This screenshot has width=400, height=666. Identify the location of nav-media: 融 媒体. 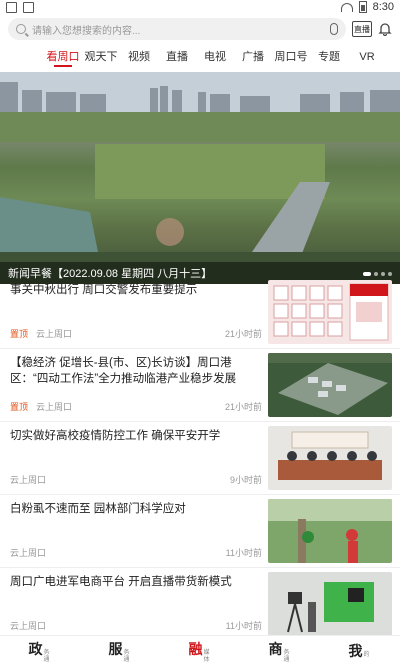
(200, 651).